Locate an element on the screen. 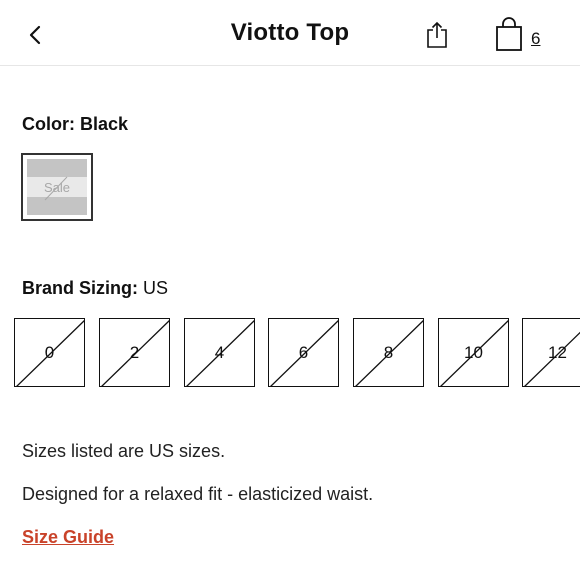  size-option-8: 8 is located at coordinates (388, 352).